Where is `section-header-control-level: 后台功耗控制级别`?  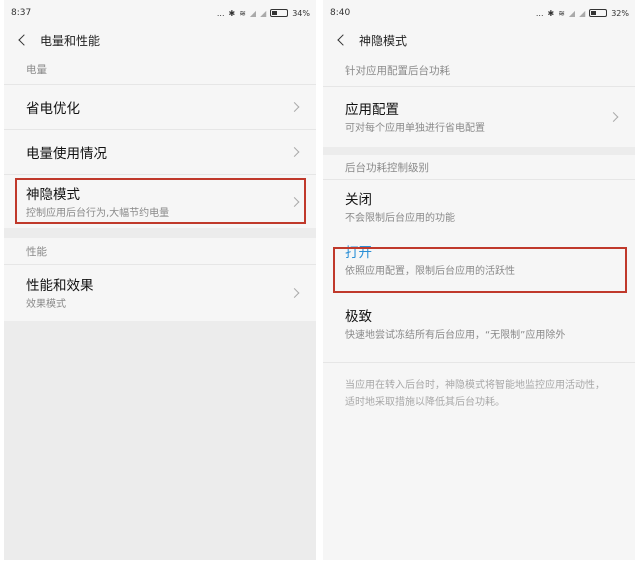 section-header-control-level: 后台功耗控制级别 is located at coordinates (387, 167).